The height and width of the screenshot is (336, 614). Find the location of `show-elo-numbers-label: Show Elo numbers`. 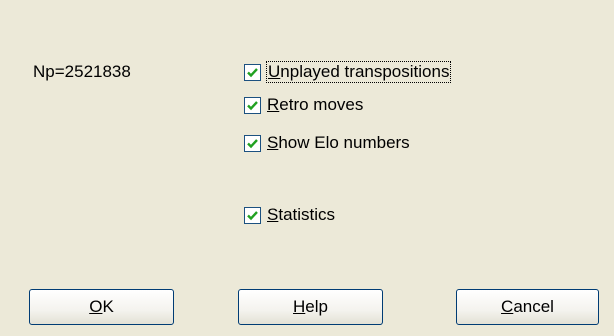

show-elo-numbers-label: Show Elo numbers is located at coordinates (338, 142).